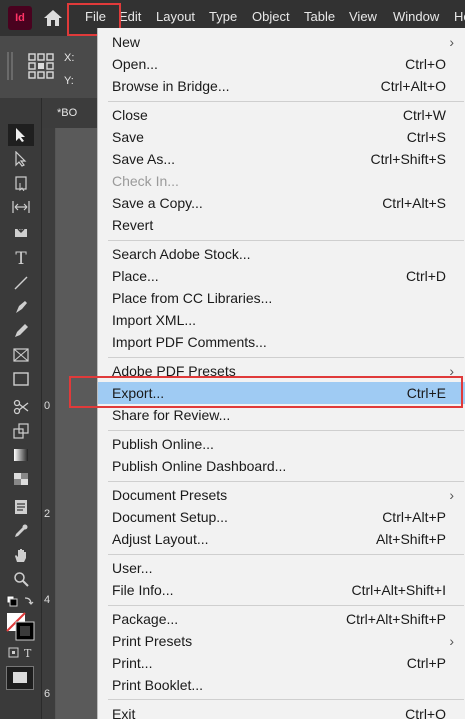 The width and height of the screenshot is (465, 719). I want to click on logo-text: Id, so click(20, 18).